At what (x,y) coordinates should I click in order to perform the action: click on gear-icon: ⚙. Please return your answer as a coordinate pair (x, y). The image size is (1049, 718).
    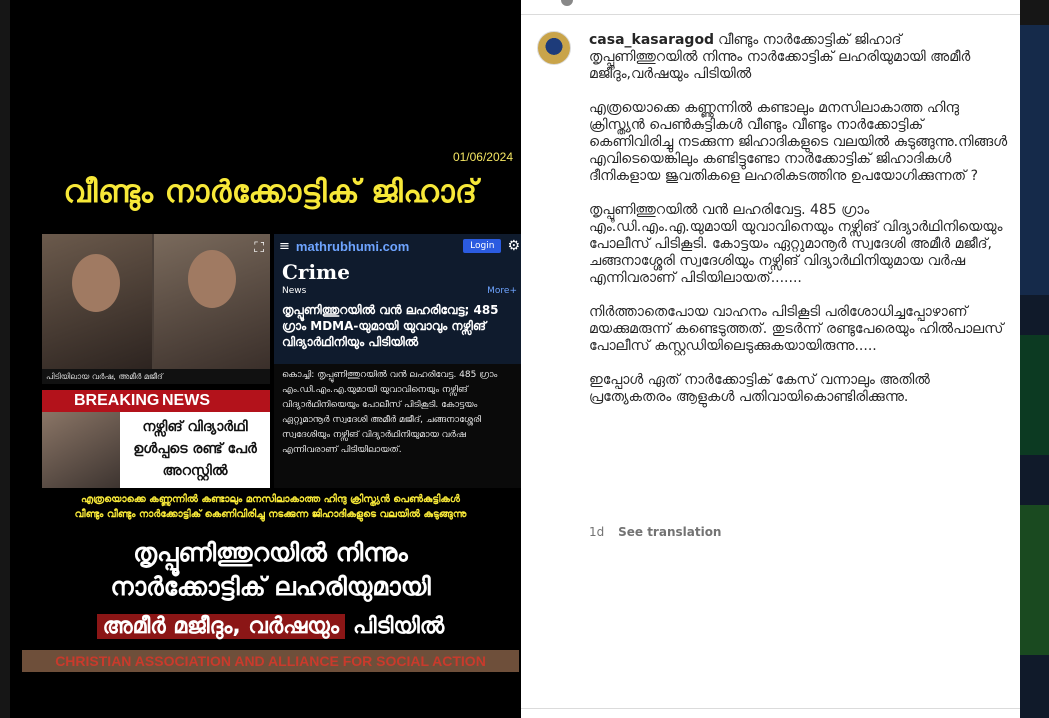
    Looking at the image, I should click on (513, 246).